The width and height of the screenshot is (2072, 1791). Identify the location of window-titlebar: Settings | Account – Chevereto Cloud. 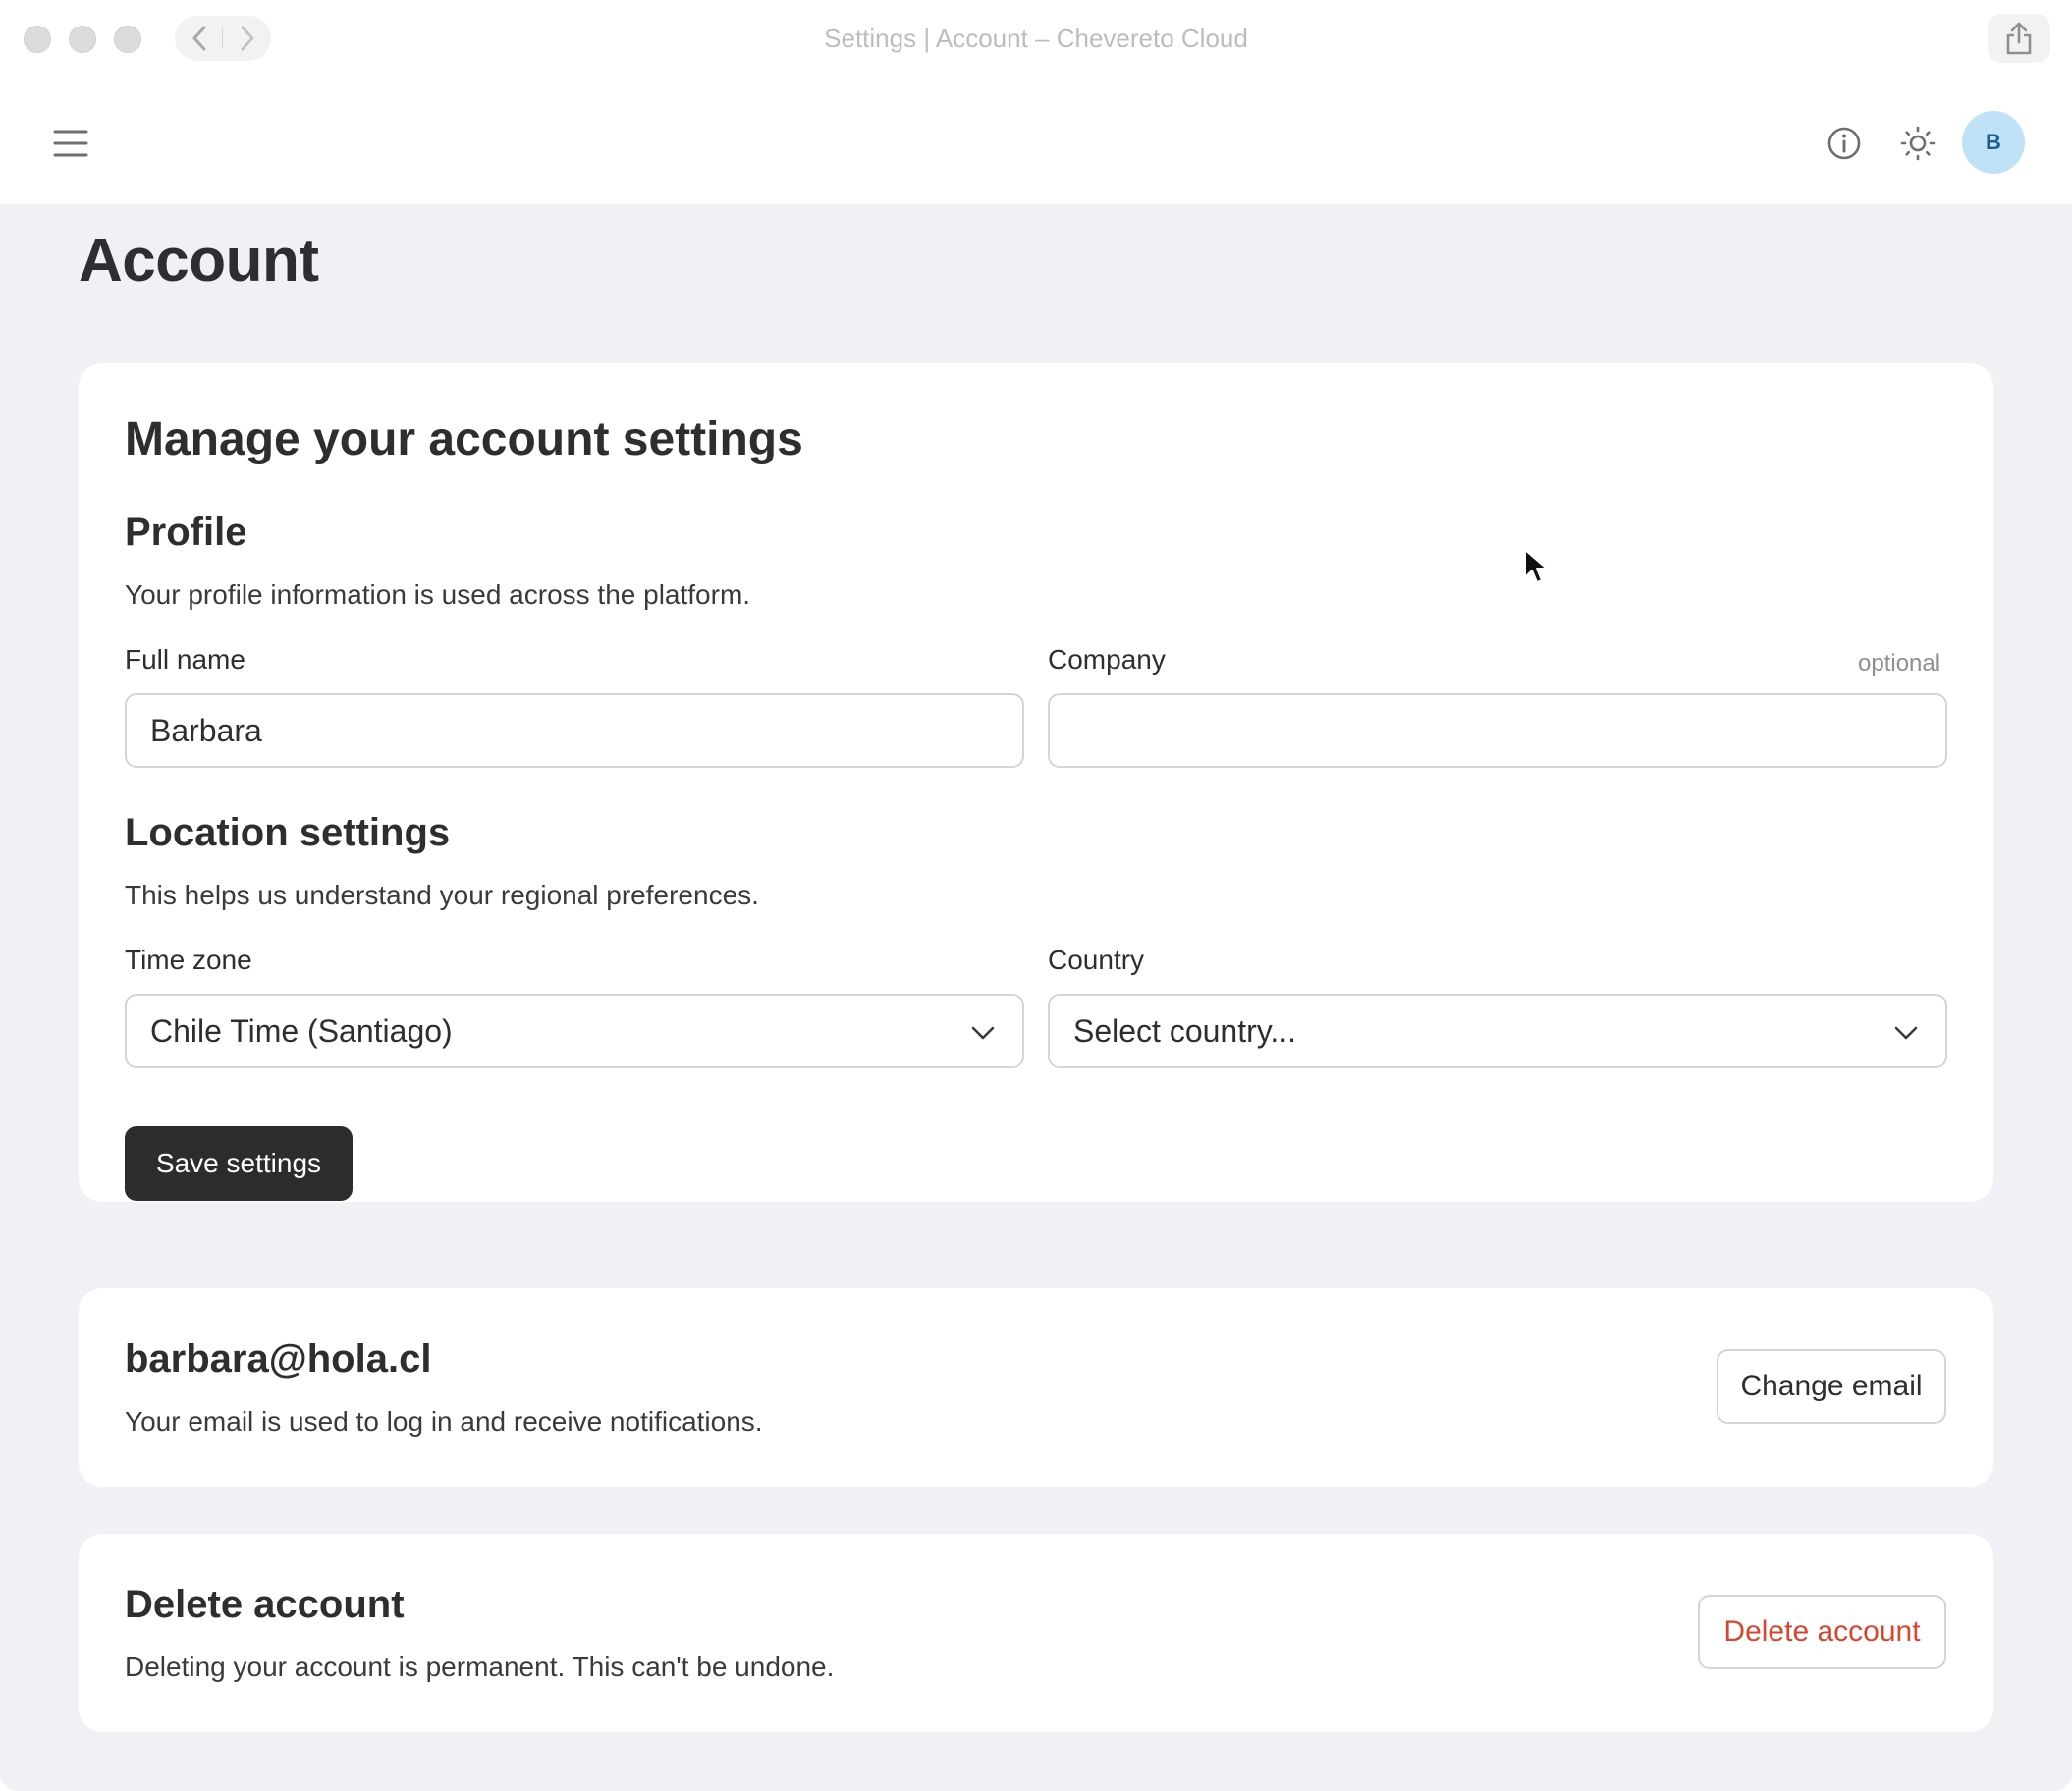
(1036, 40).